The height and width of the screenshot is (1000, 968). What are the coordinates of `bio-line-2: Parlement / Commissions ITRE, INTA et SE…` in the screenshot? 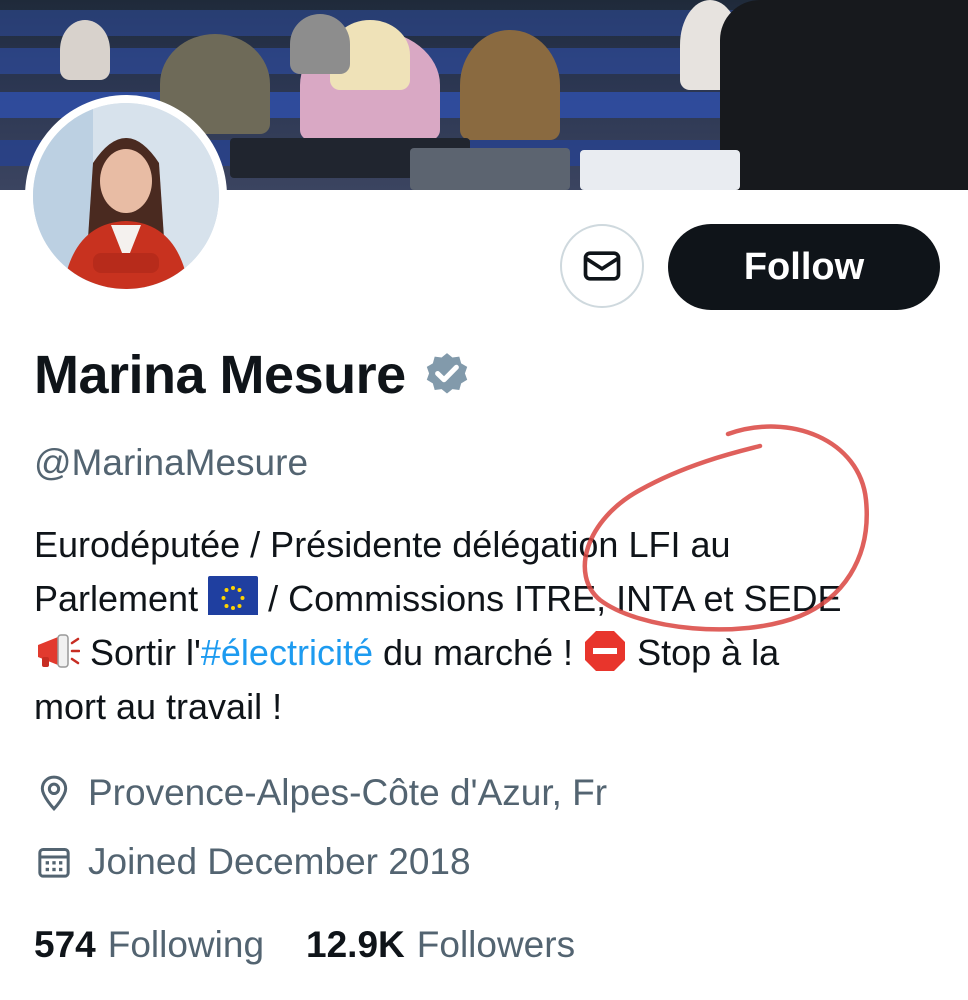 It's located at (494, 599).